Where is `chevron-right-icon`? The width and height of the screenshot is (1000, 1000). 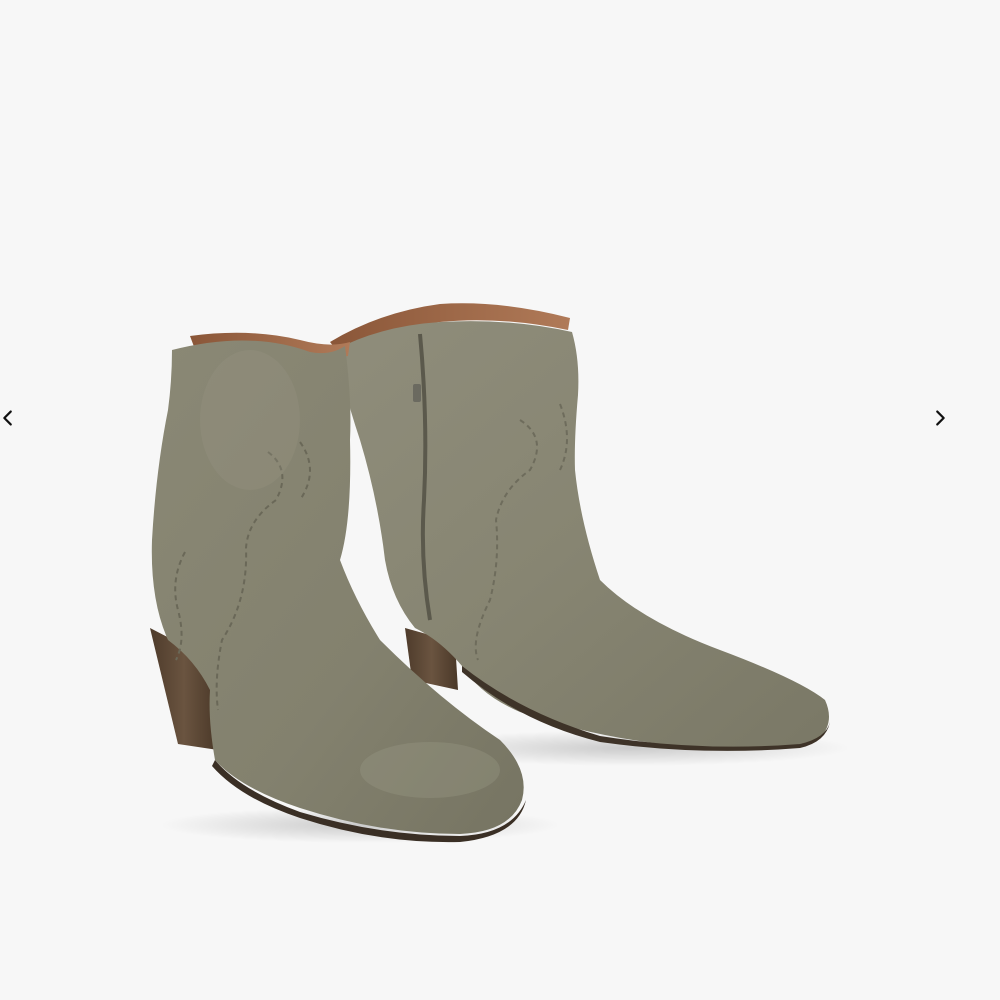
chevron-right-icon is located at coordinates (940, 418).